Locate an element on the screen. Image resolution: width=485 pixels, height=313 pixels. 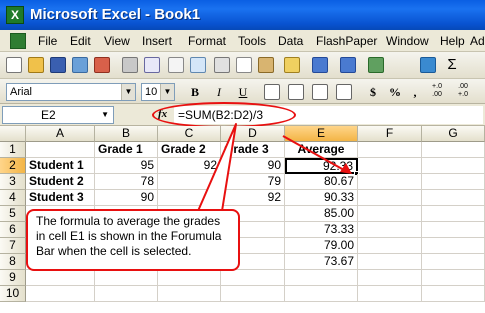
menu-tools: Tools is located at coordinates (252, 41).